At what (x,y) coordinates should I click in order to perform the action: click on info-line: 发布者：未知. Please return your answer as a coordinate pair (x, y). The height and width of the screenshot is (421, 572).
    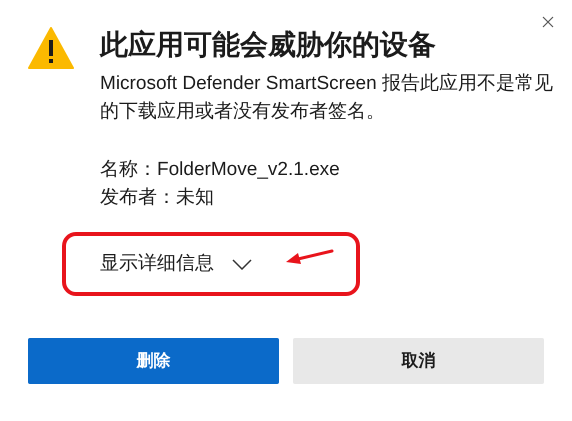
    Looking at the image, I should click on (157, 198).